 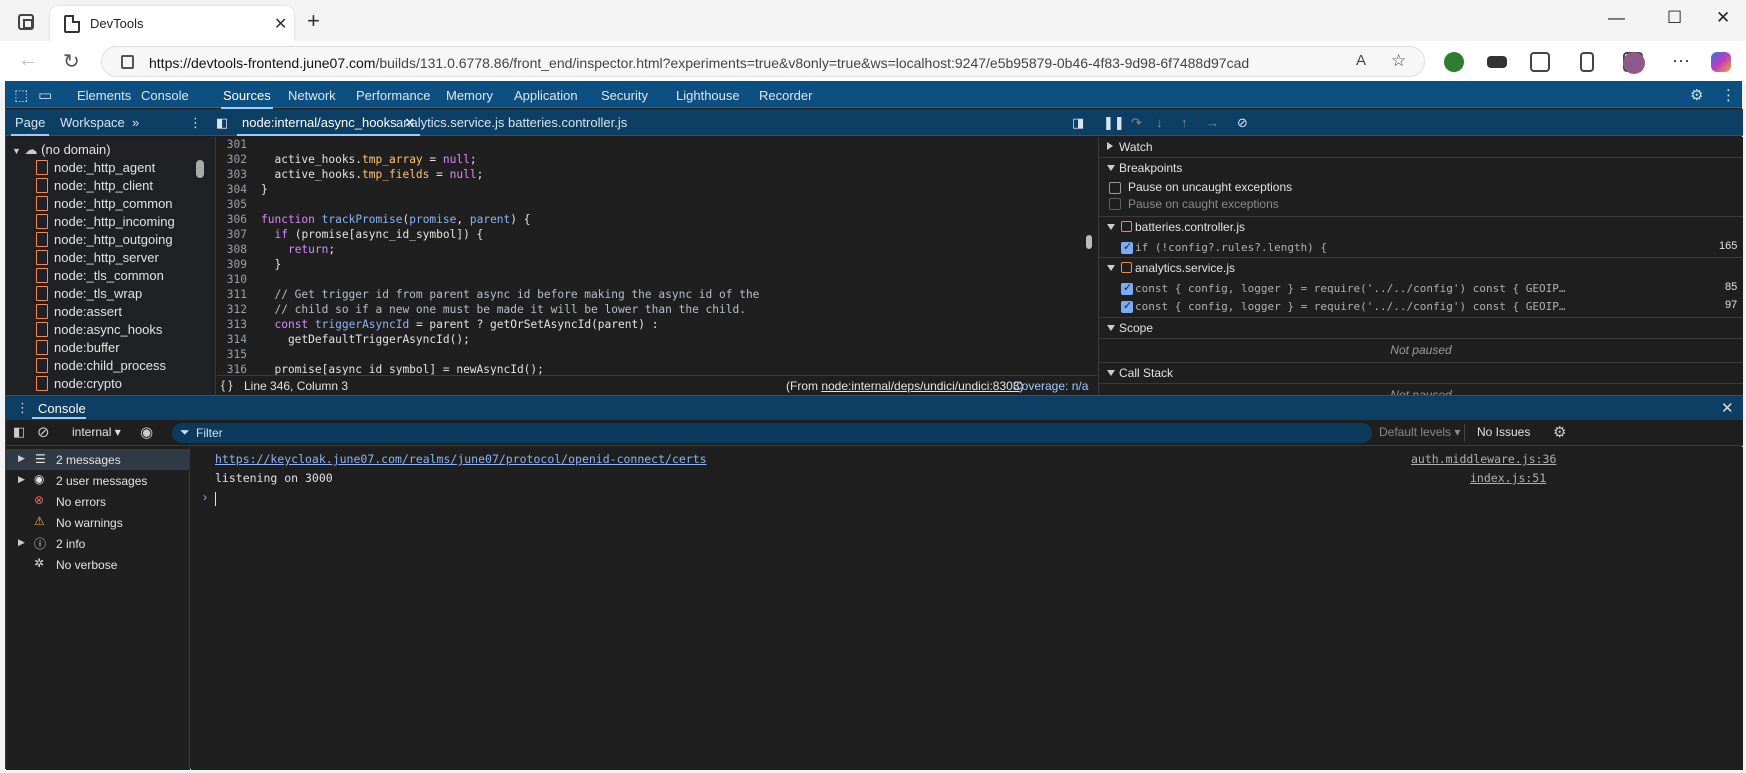 What do you see at coordinates (1503, 432) in the screenshot?
I see `issues-counter: No Issues` at bounding box center [1503, 432].